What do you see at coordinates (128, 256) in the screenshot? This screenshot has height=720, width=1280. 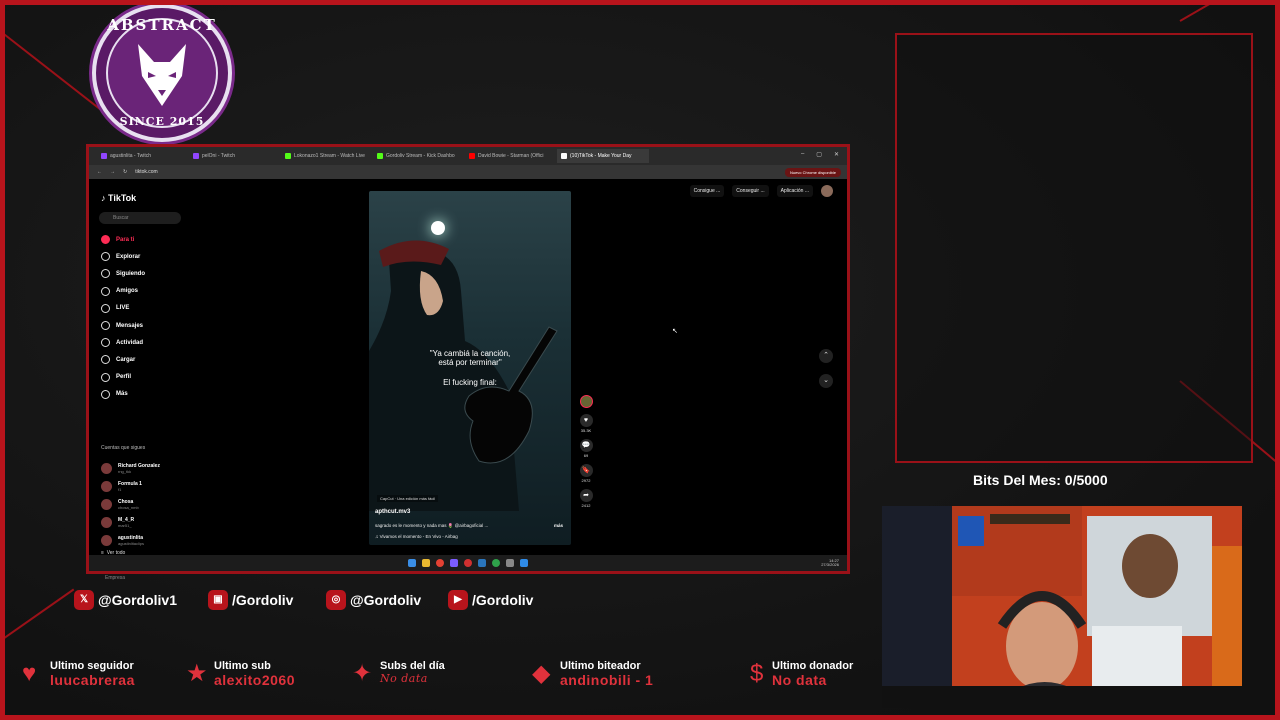 I see `nav-label: Explorar` at bounding box center [128, 256].